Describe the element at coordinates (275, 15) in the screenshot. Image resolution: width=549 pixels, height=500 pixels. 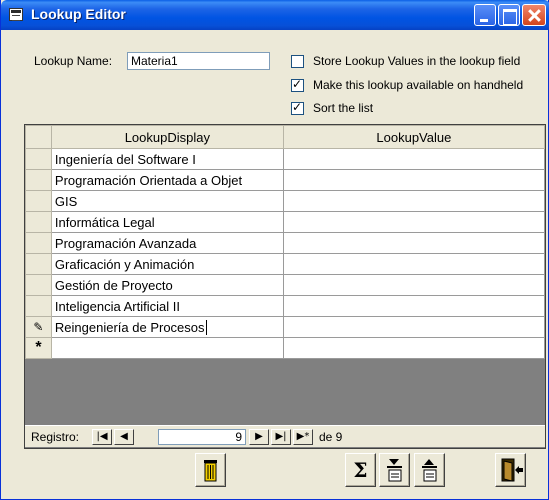
I see `title-bar: Lookup Editor` at that location.